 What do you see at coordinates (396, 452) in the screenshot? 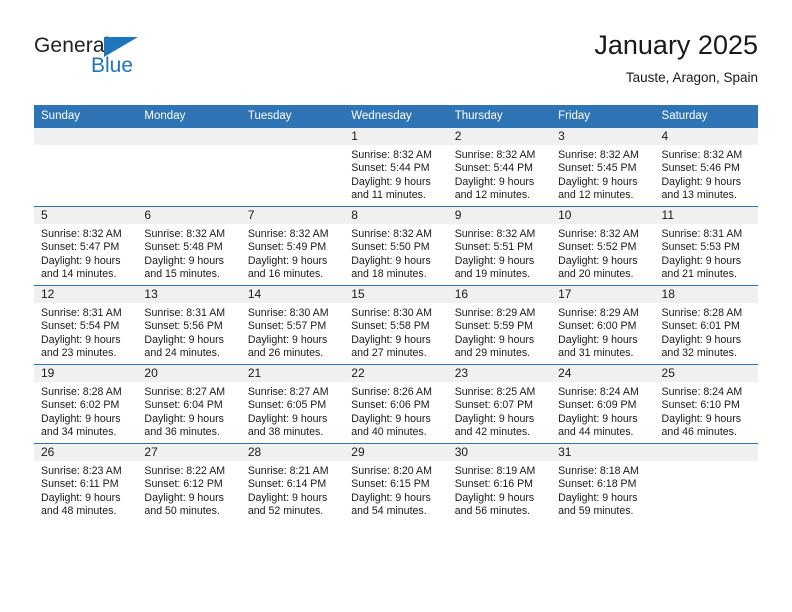
I see `day-number: 29` at bounding box center [396, 452].